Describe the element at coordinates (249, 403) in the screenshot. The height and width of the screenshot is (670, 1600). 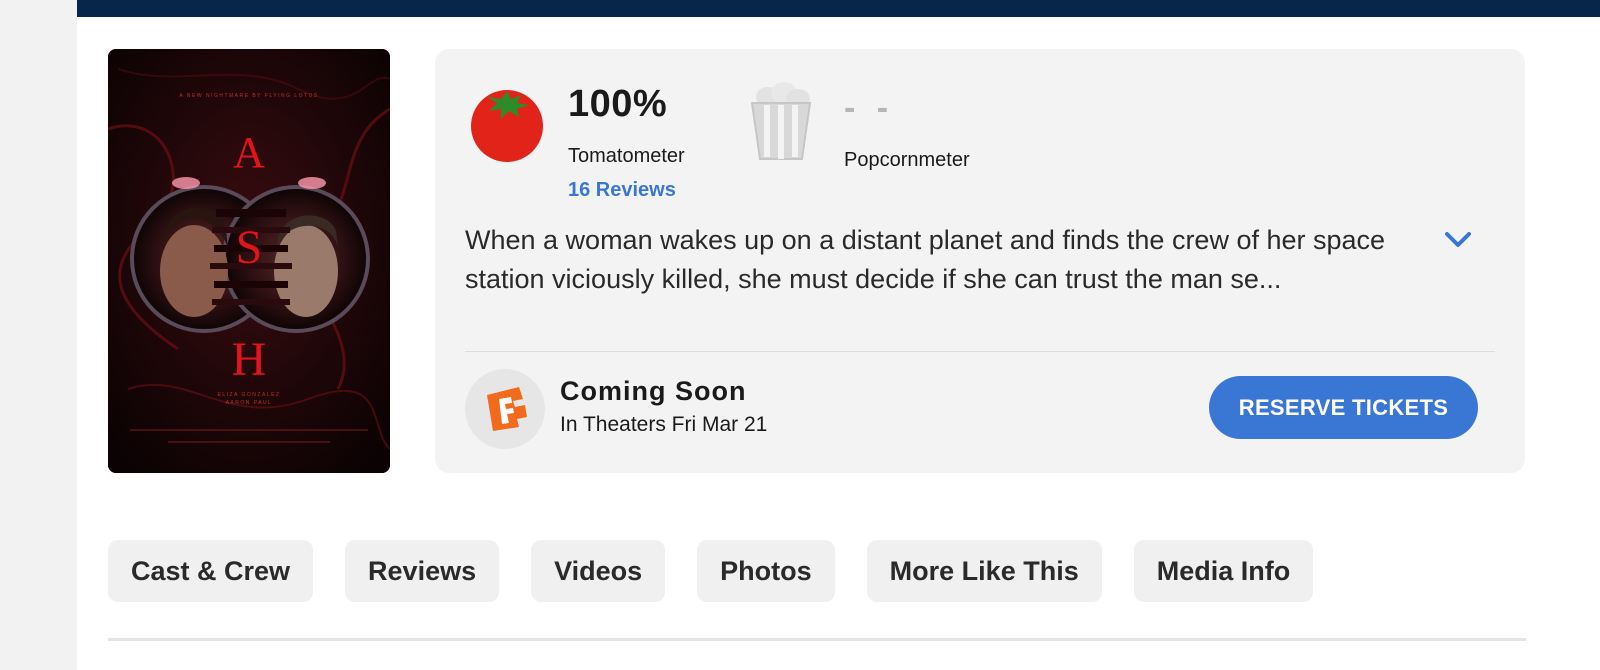
I see `poster-cast-2: AARON PAUL` at that location.